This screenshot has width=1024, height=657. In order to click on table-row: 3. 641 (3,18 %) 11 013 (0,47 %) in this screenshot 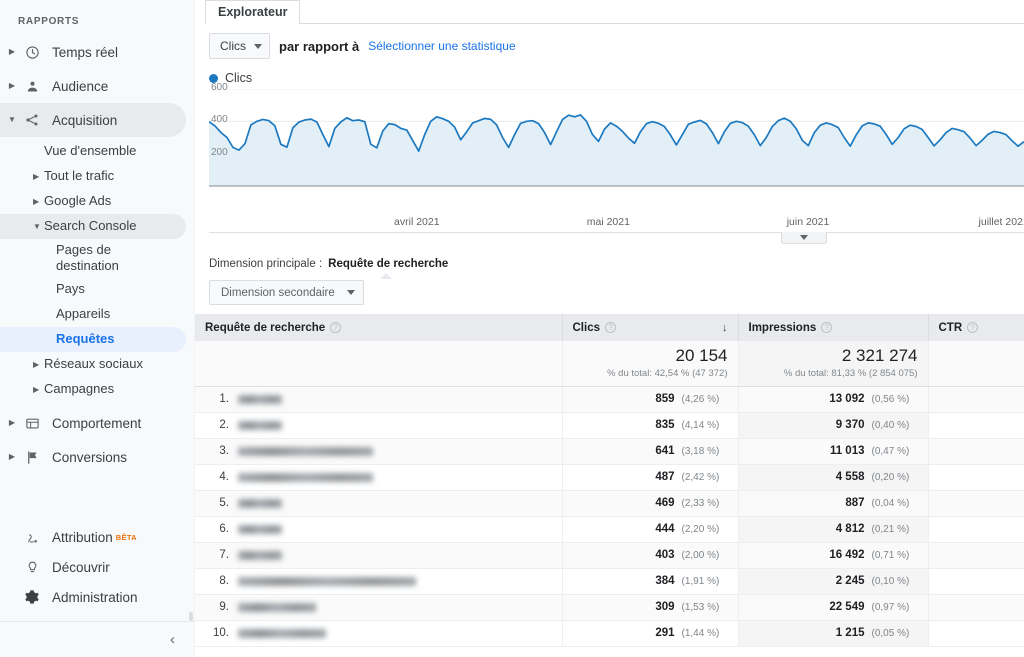, I will do `click(609, 451)`.